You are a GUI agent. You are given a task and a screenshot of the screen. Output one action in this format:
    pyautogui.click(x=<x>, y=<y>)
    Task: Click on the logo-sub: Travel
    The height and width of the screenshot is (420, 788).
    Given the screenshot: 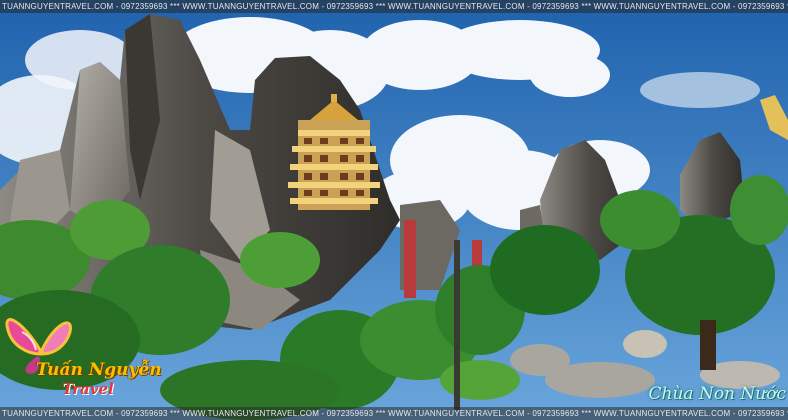 What is the action you would take?
    pyautogui.click(x=88, y=389)
    